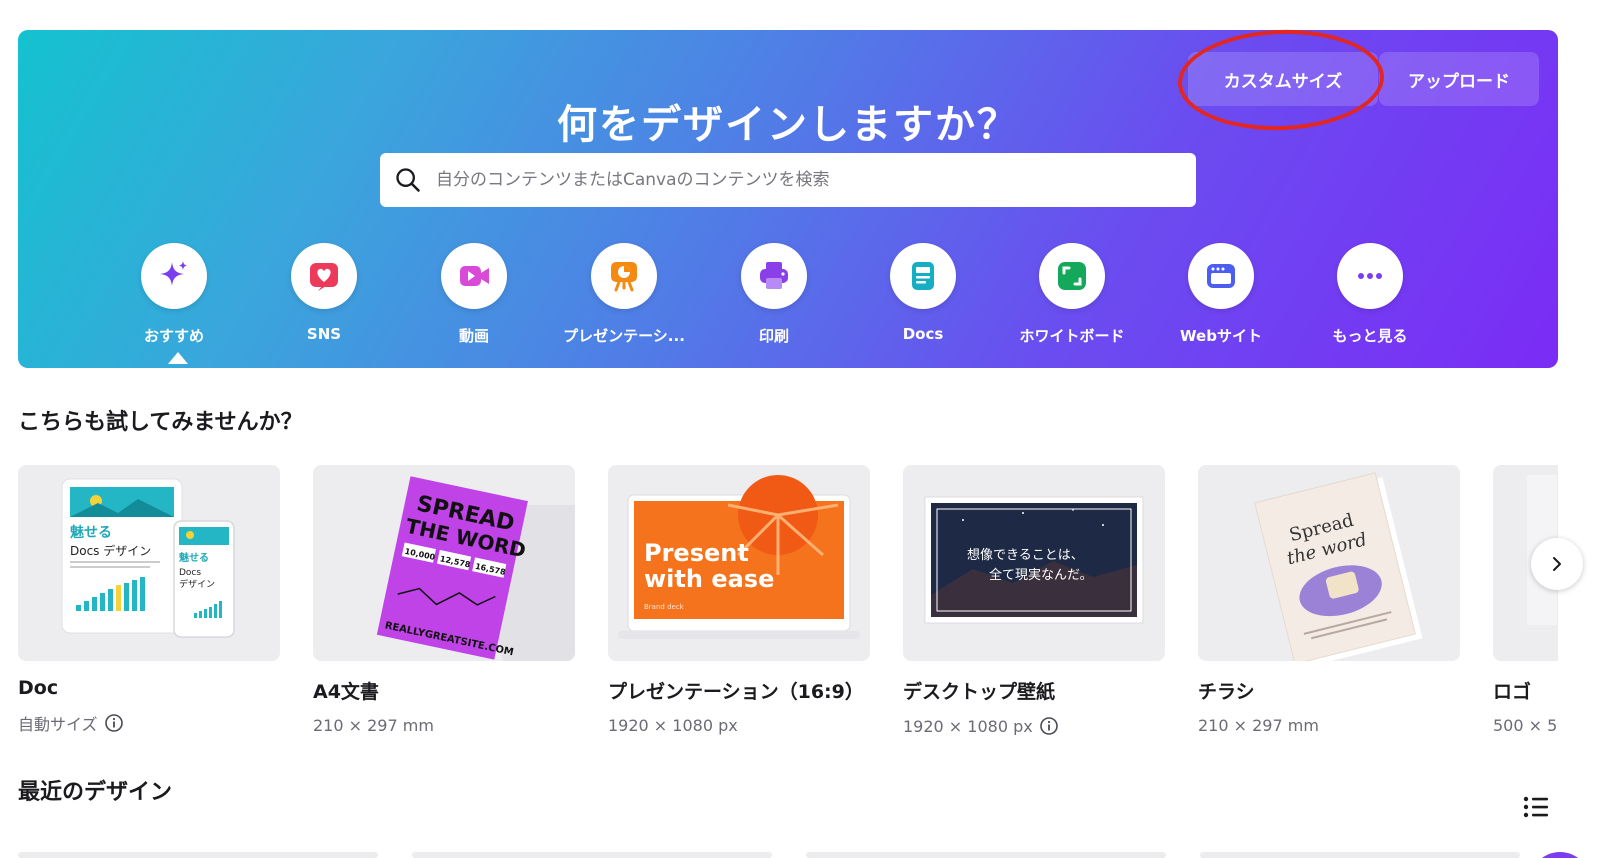 The height and width of the screenshot is (858, 1600). What do you see at coordinates (736, 692) in the screenshot?
I see `card-title: プレゼンテーション（16:9）` at bounding box center [736, 692].